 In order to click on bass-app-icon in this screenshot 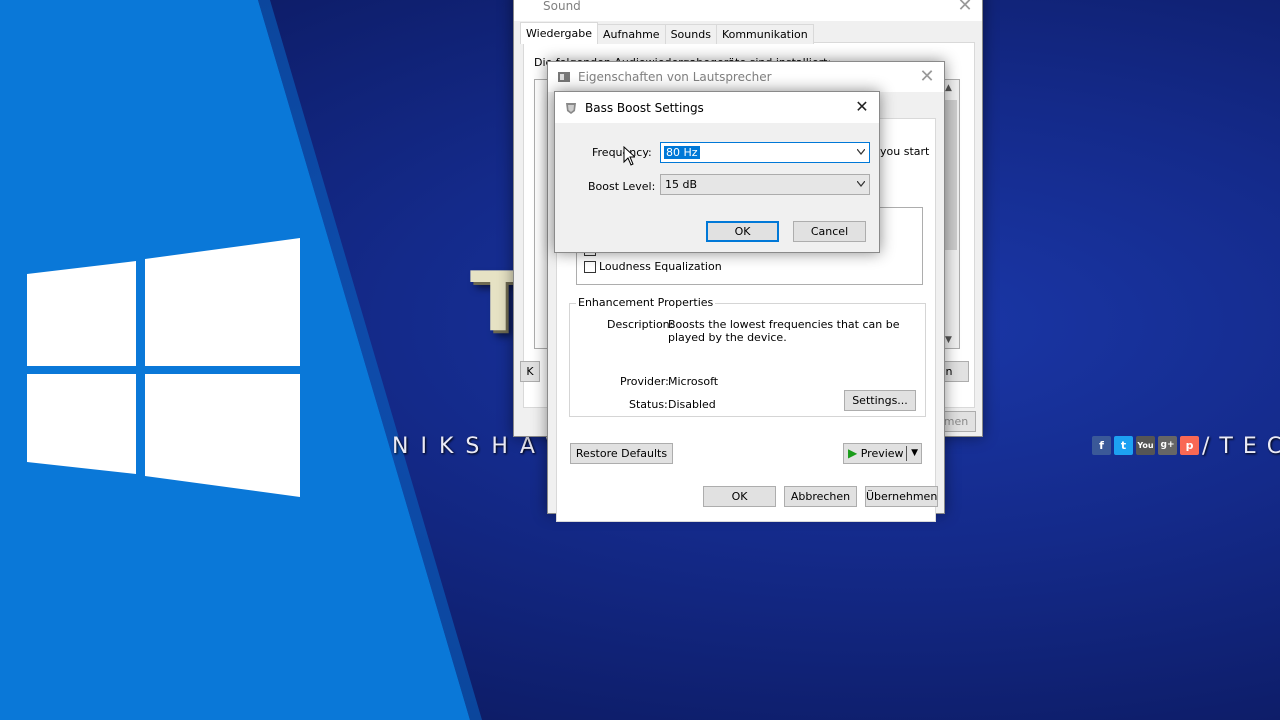, I will do `click(571, 108)`.